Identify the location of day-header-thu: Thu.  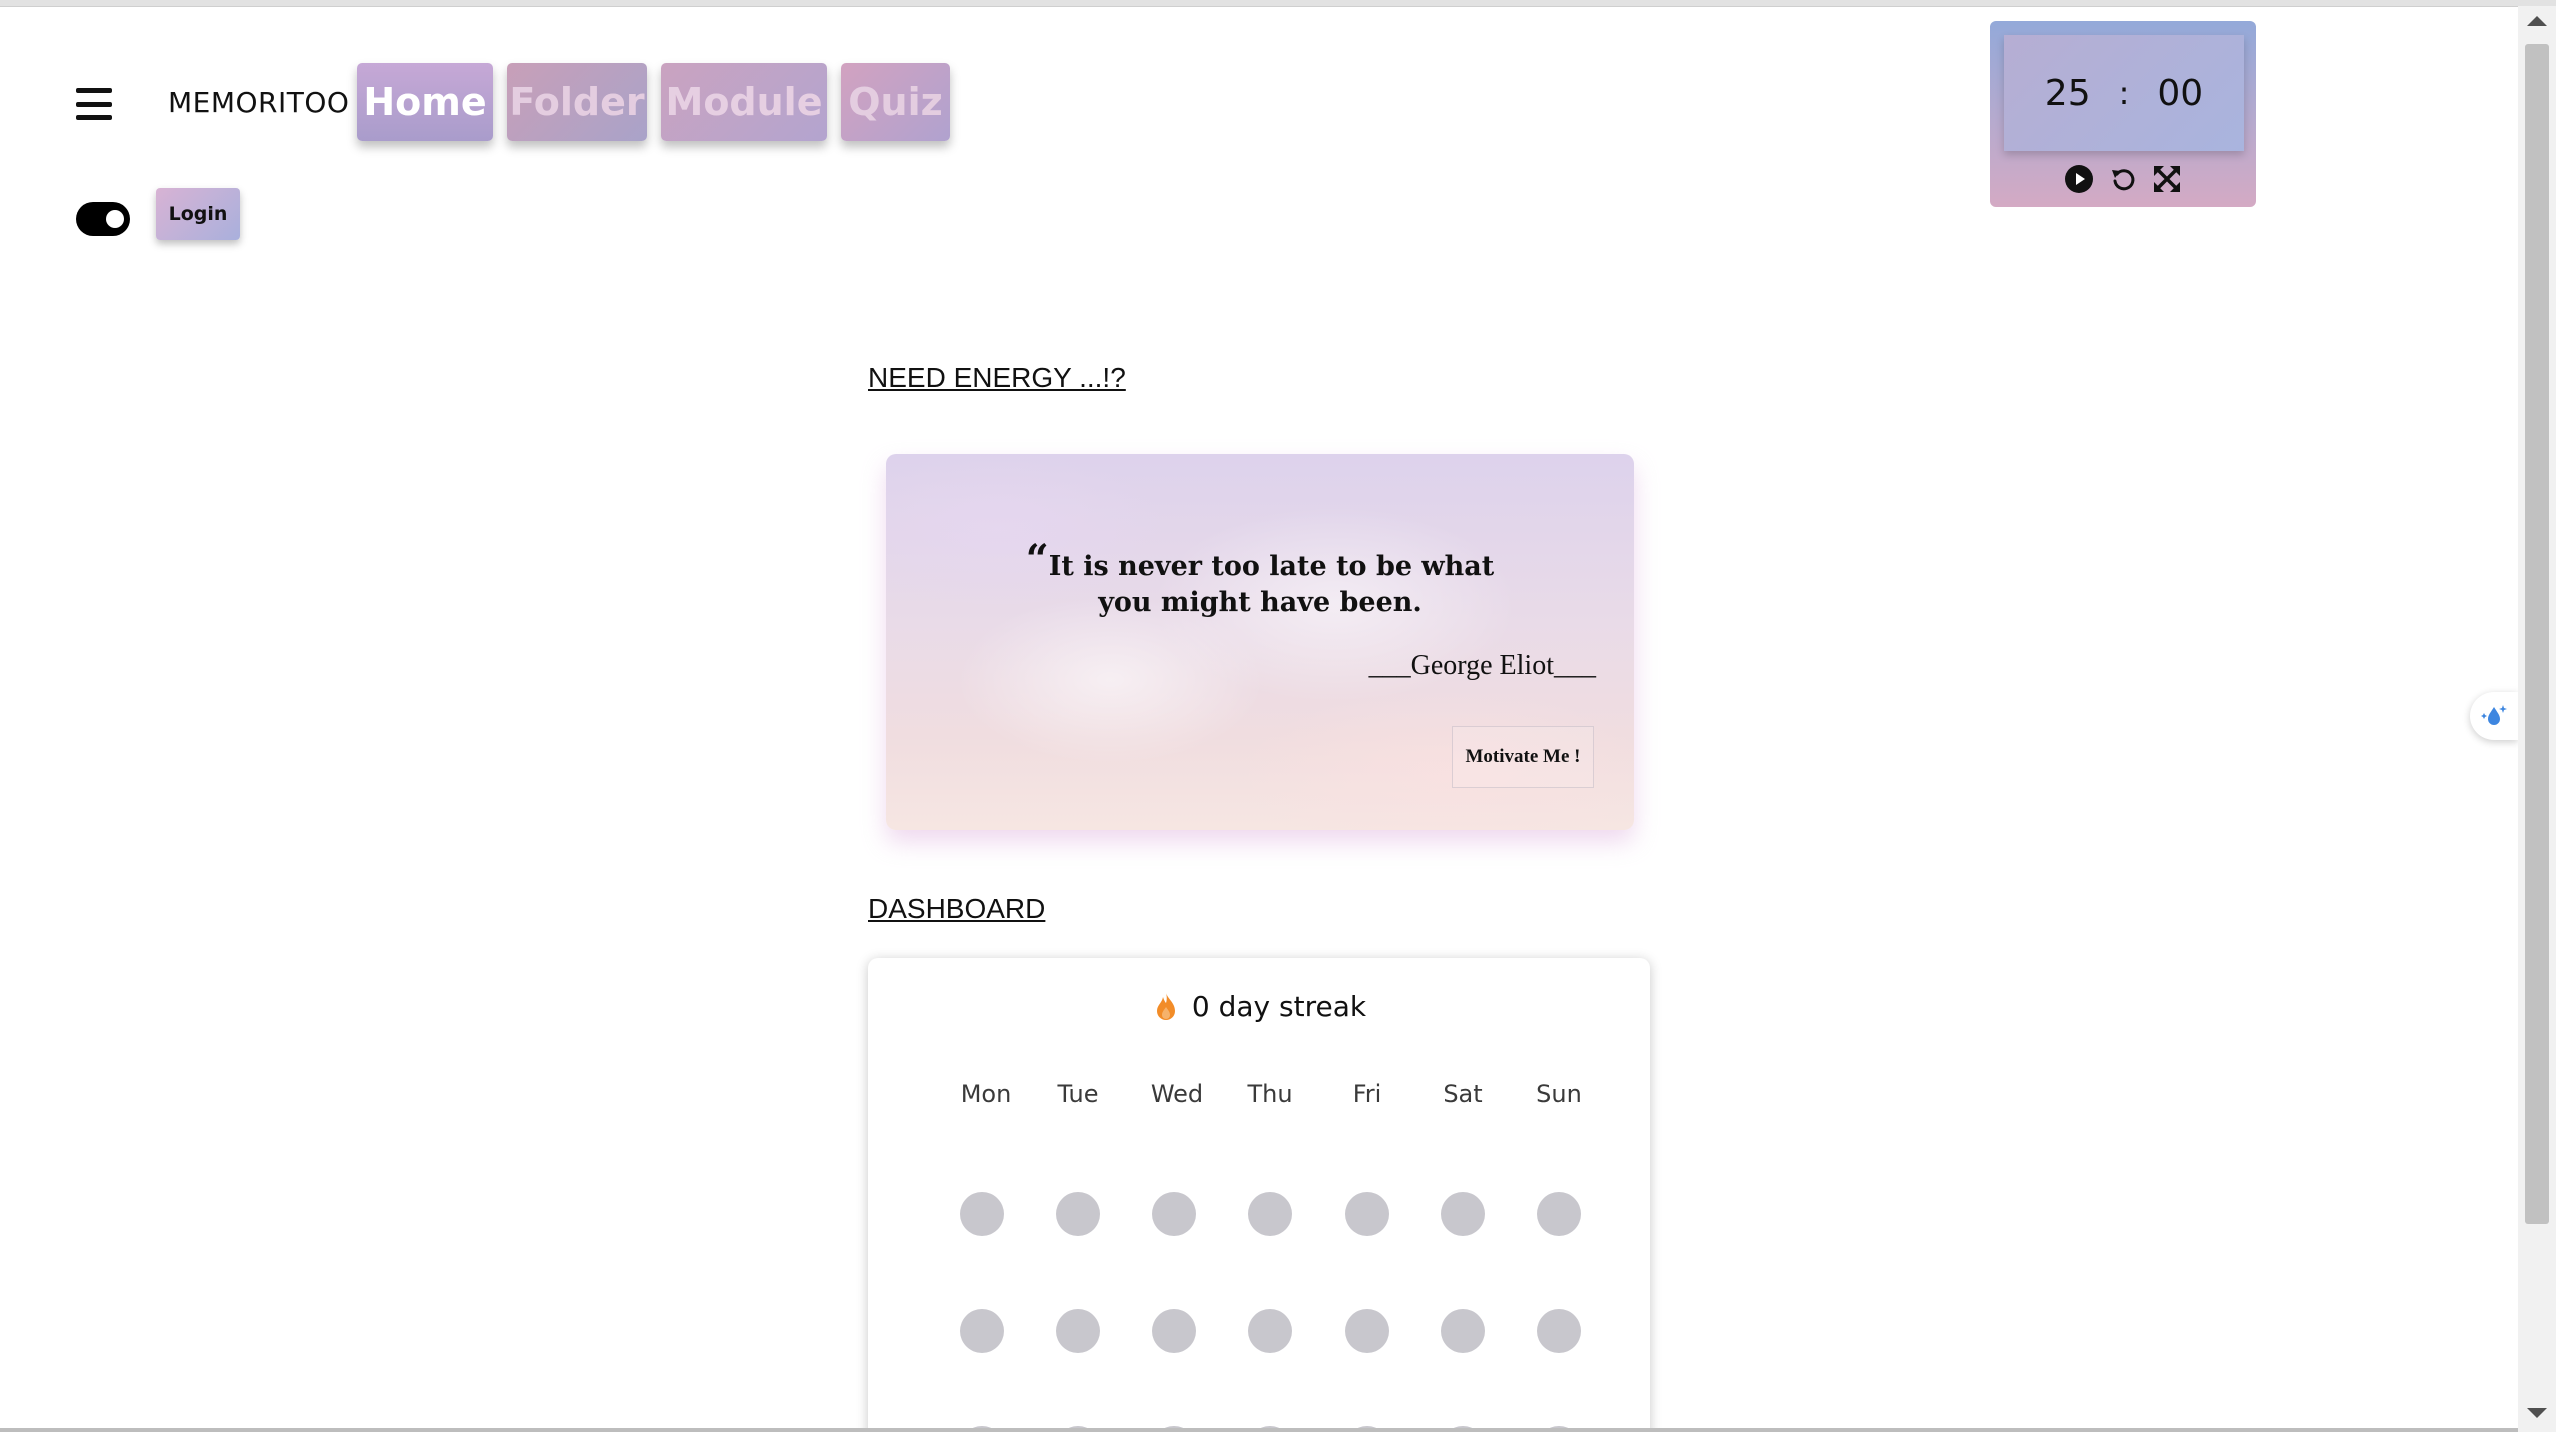
(1270, 1094).